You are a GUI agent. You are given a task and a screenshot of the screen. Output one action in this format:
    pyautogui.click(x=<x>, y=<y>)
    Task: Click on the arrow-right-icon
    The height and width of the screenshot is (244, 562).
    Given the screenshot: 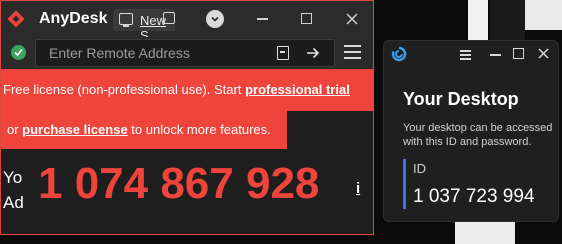 What is the action you would take?
    pyautogui.click(x=313, y=53)
    